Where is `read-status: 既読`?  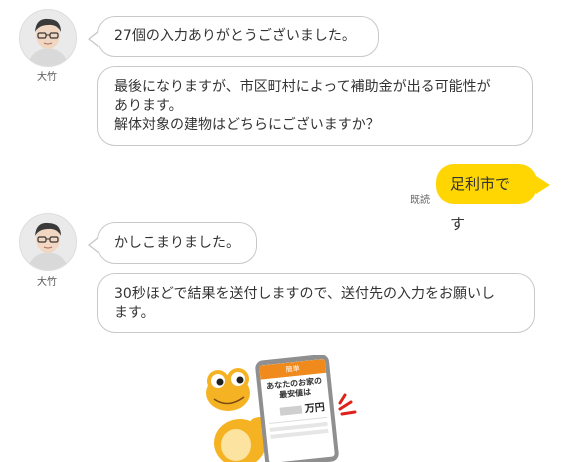
read-status: 既読 is located at coordinates (420, 200).